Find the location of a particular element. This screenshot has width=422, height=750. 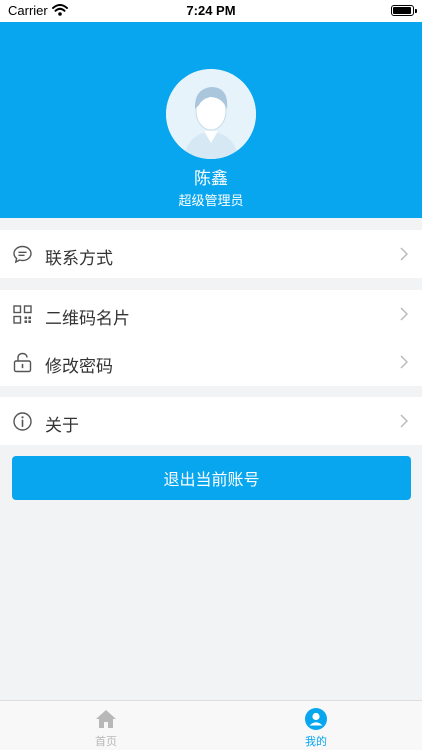

menu-item-about: 关于 is located at coordinates (211, 421).